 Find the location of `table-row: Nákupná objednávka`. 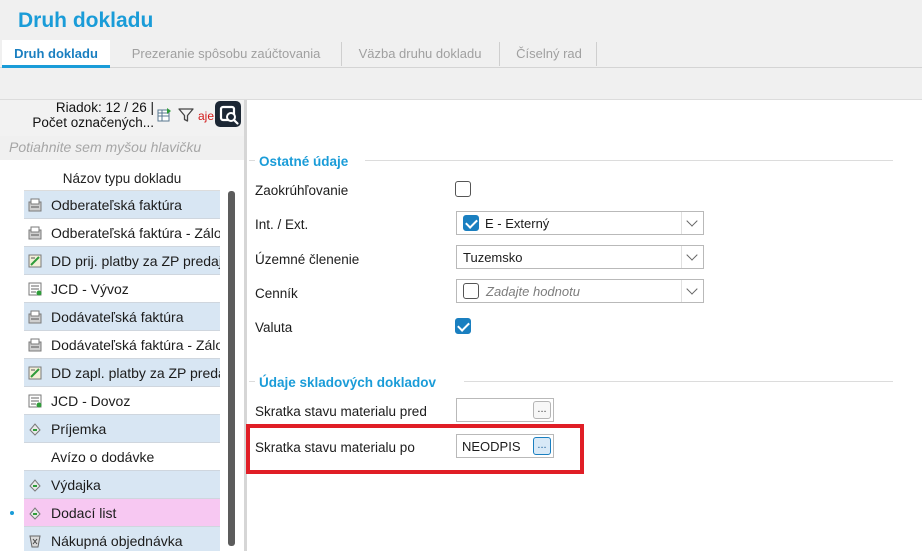

table-row: Nákupná objednávka is located at coordinates (122, 539).